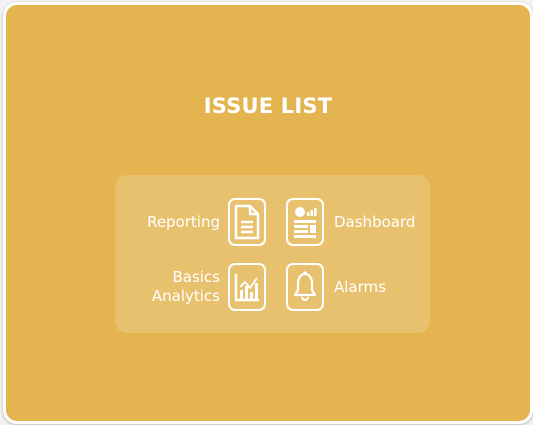 The height and width of the screenshot is (425, 533). Describe the element at coordinates (268, 106) in the screenshot. I see `card-title: ISSUE LIST` at that location.